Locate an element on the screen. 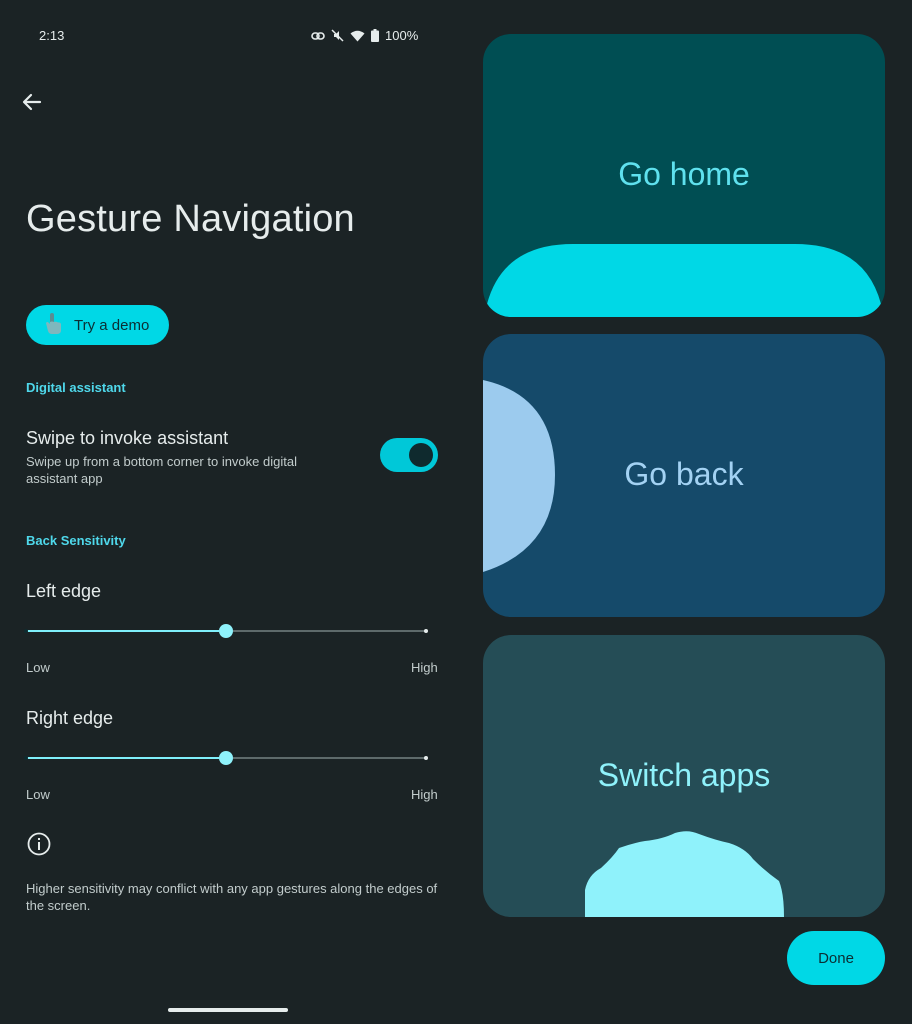 The image size is (912, 1024). arrow-back-icon is located at coordinates (32, 104).